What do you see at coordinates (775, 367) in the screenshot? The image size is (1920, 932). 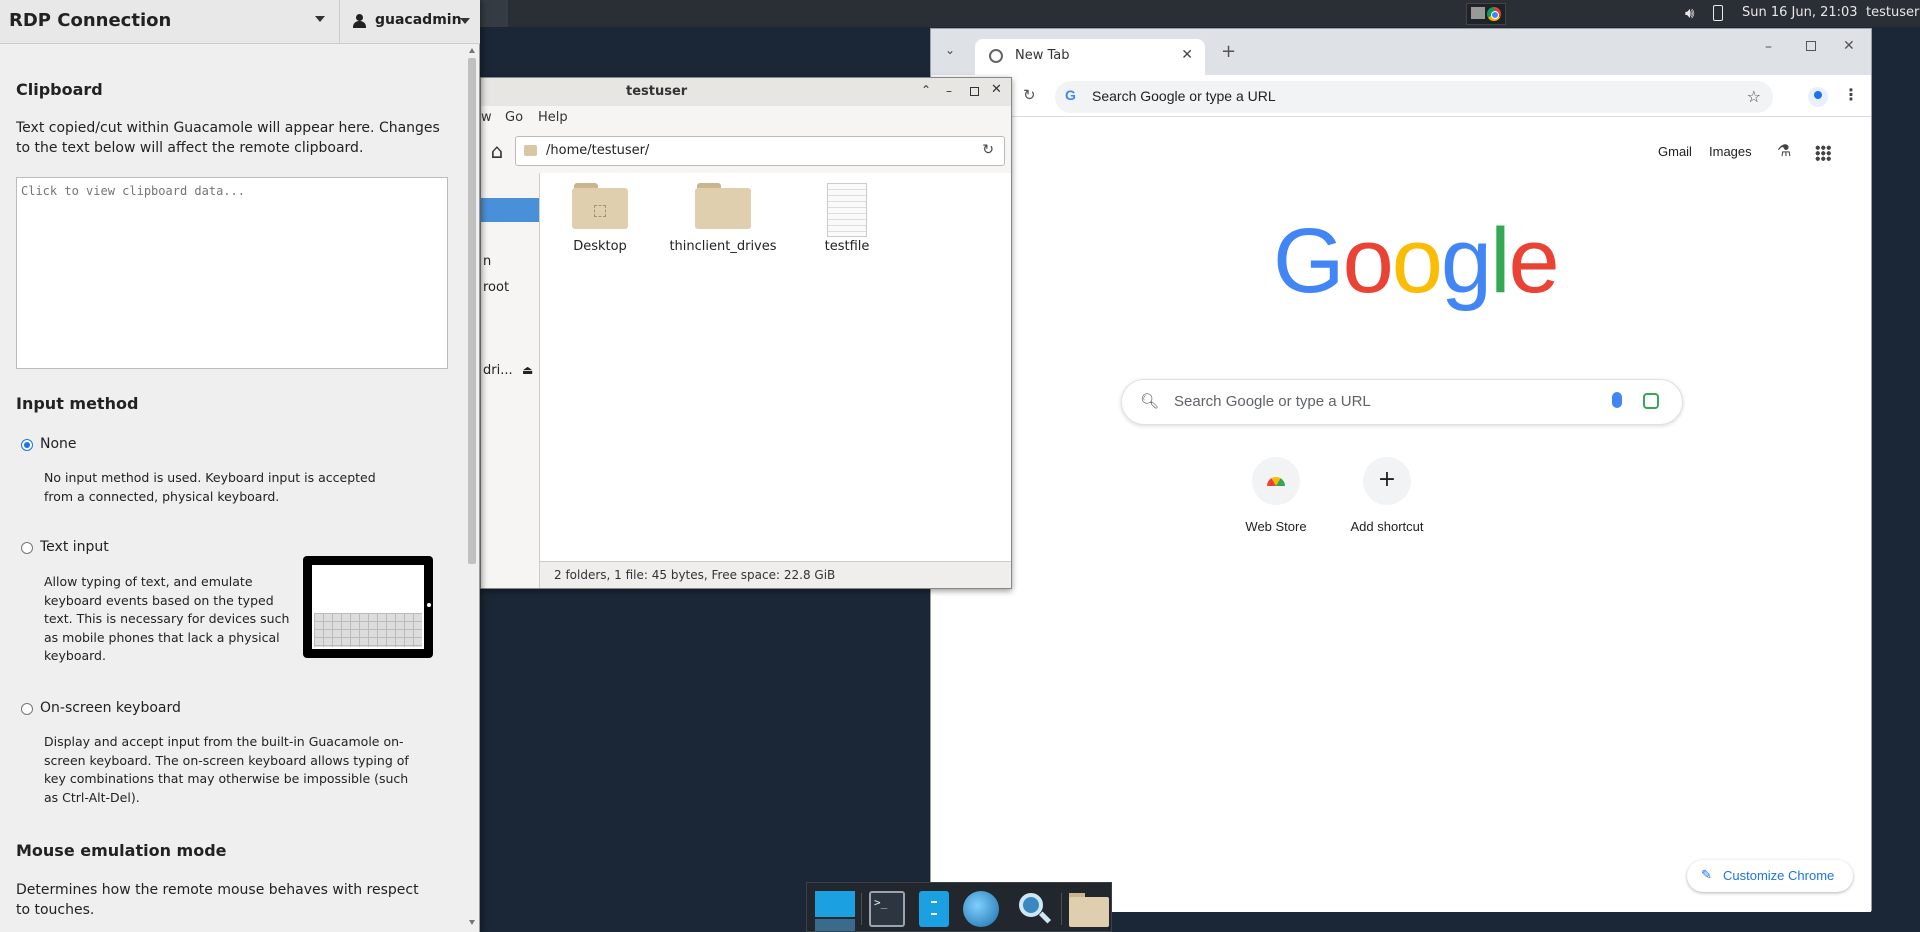 I see `file-view: Desktop thinclient_drives testfile` at bounding box center [775, 367].